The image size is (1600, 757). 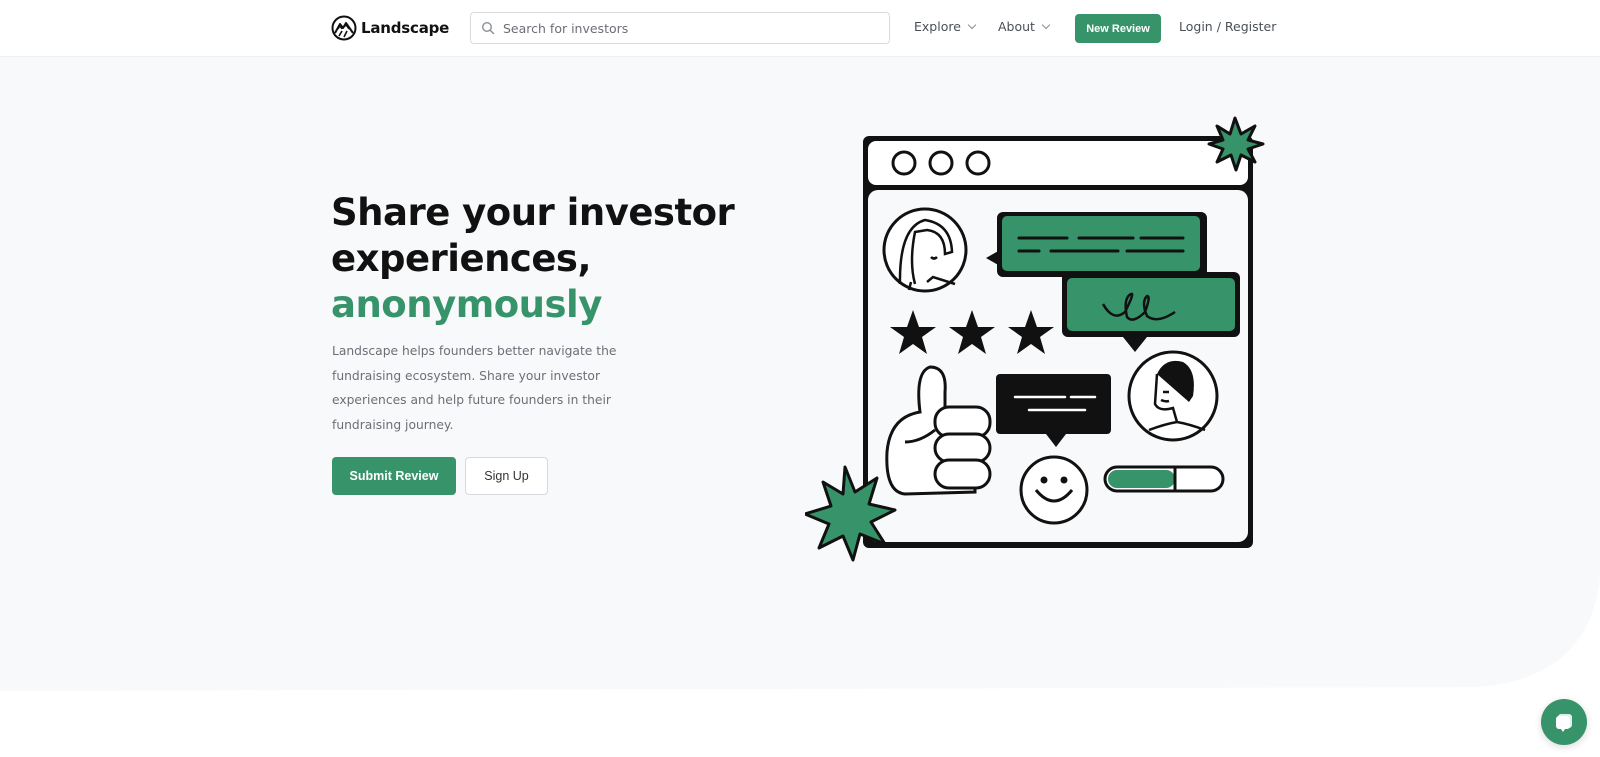 What do you see at coordinates (1141, 479) in the screenshot?
I see `progress-bar-fill` at bounding box center [1141, 479].